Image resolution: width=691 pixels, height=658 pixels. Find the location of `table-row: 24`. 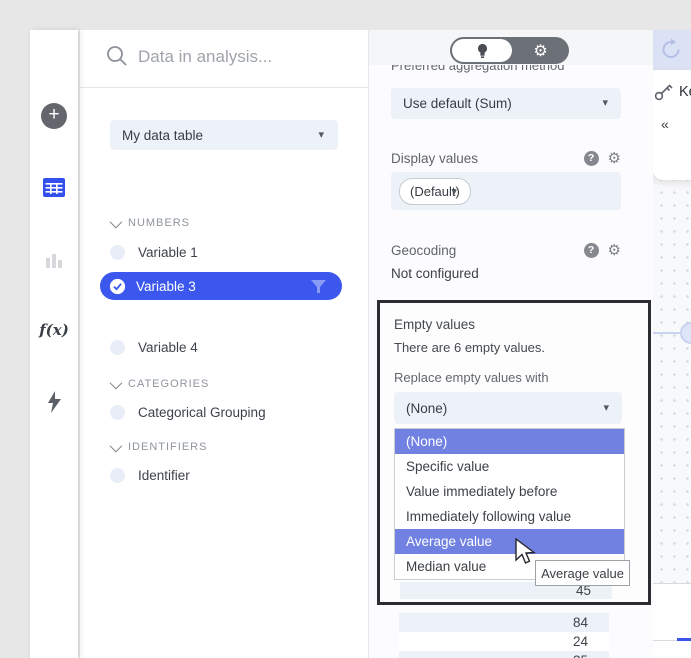

table-row: 24 is located at coordinates (504, 641).